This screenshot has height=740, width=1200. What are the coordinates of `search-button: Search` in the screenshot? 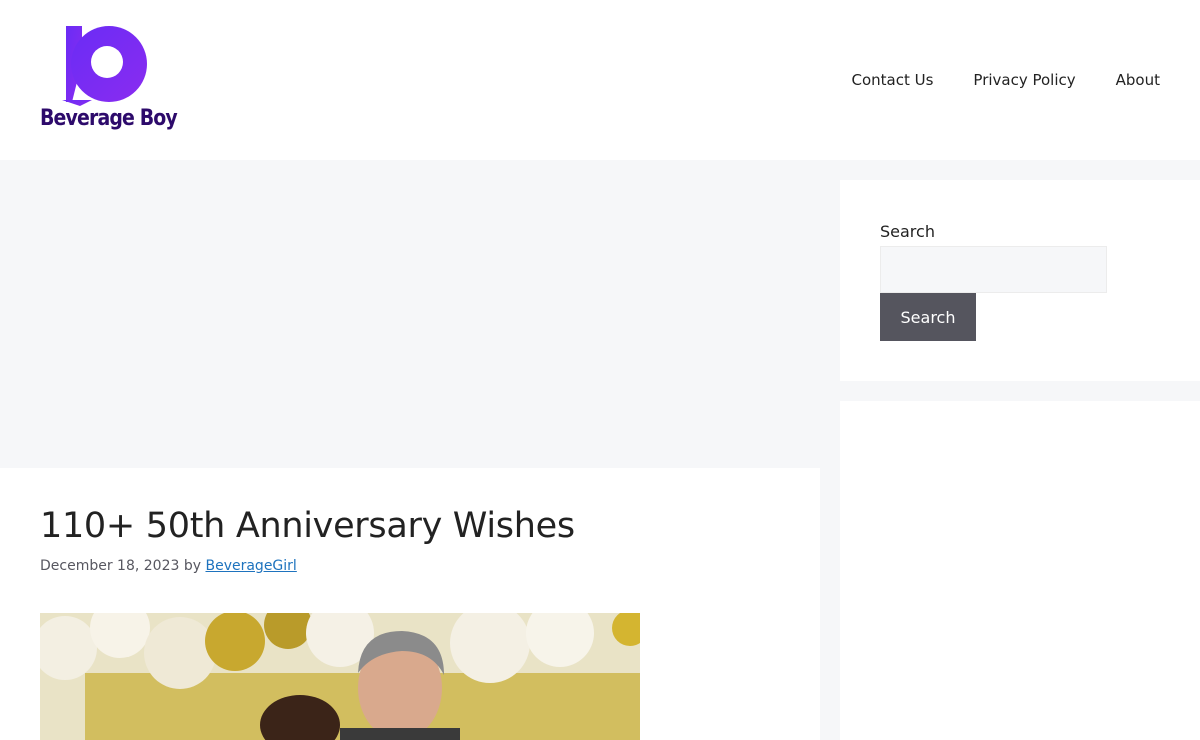 It's located at (928, 317).